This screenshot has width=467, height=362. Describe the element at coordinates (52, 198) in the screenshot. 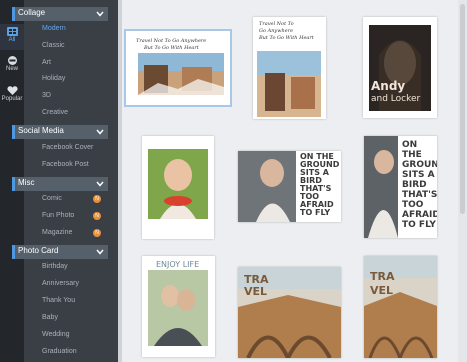

I see `sidebar-item-comic: Comic` at that location.